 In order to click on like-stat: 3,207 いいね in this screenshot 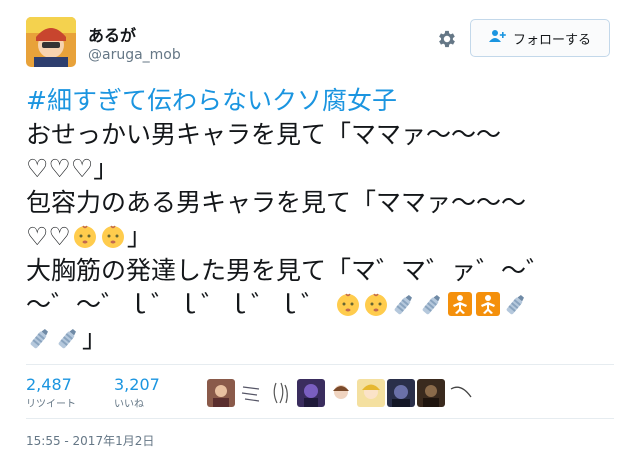, I will do `click(137, 392)`.